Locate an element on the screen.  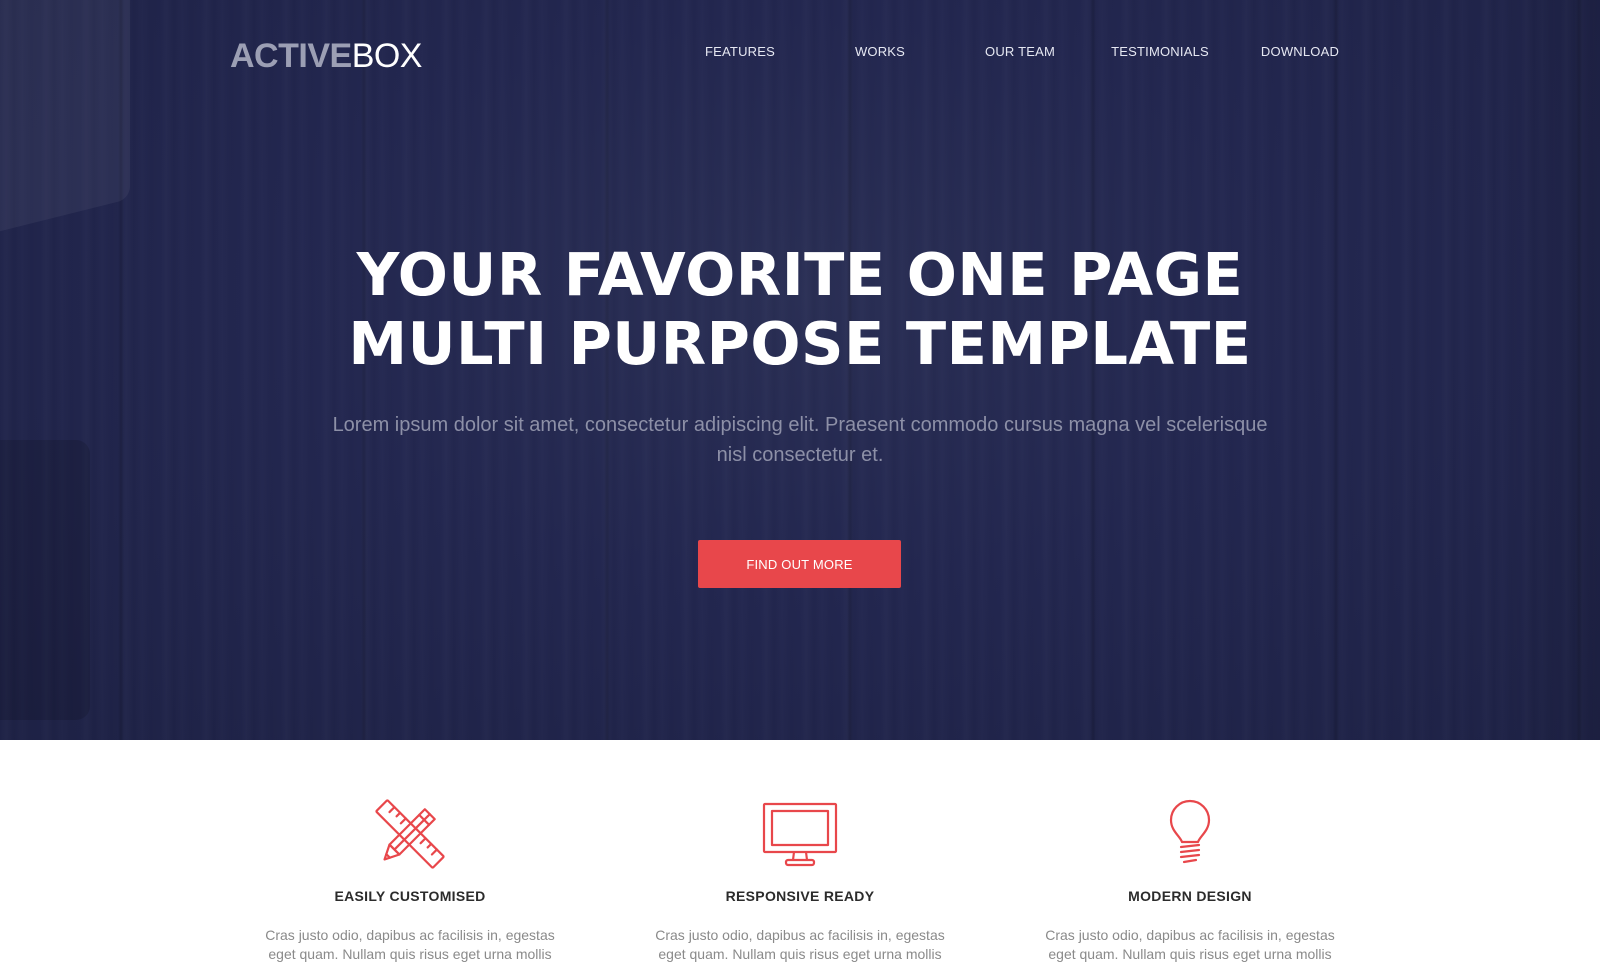
hero-title-line: MULTI PURPOSE TEMPLATE is located at coordinates (800, 343).